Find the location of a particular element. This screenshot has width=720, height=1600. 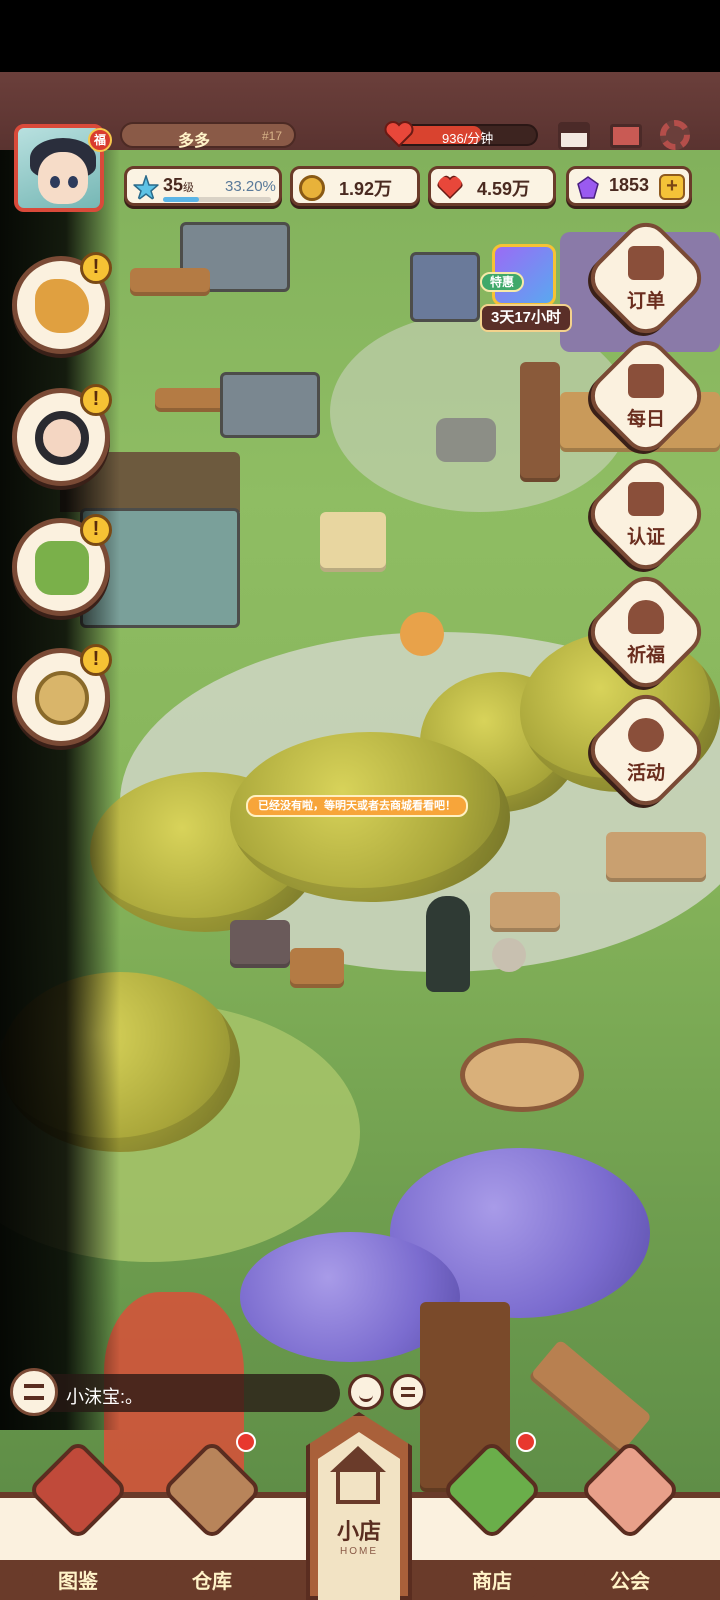

level-unit: 级 is located at coordinates (189, 188).